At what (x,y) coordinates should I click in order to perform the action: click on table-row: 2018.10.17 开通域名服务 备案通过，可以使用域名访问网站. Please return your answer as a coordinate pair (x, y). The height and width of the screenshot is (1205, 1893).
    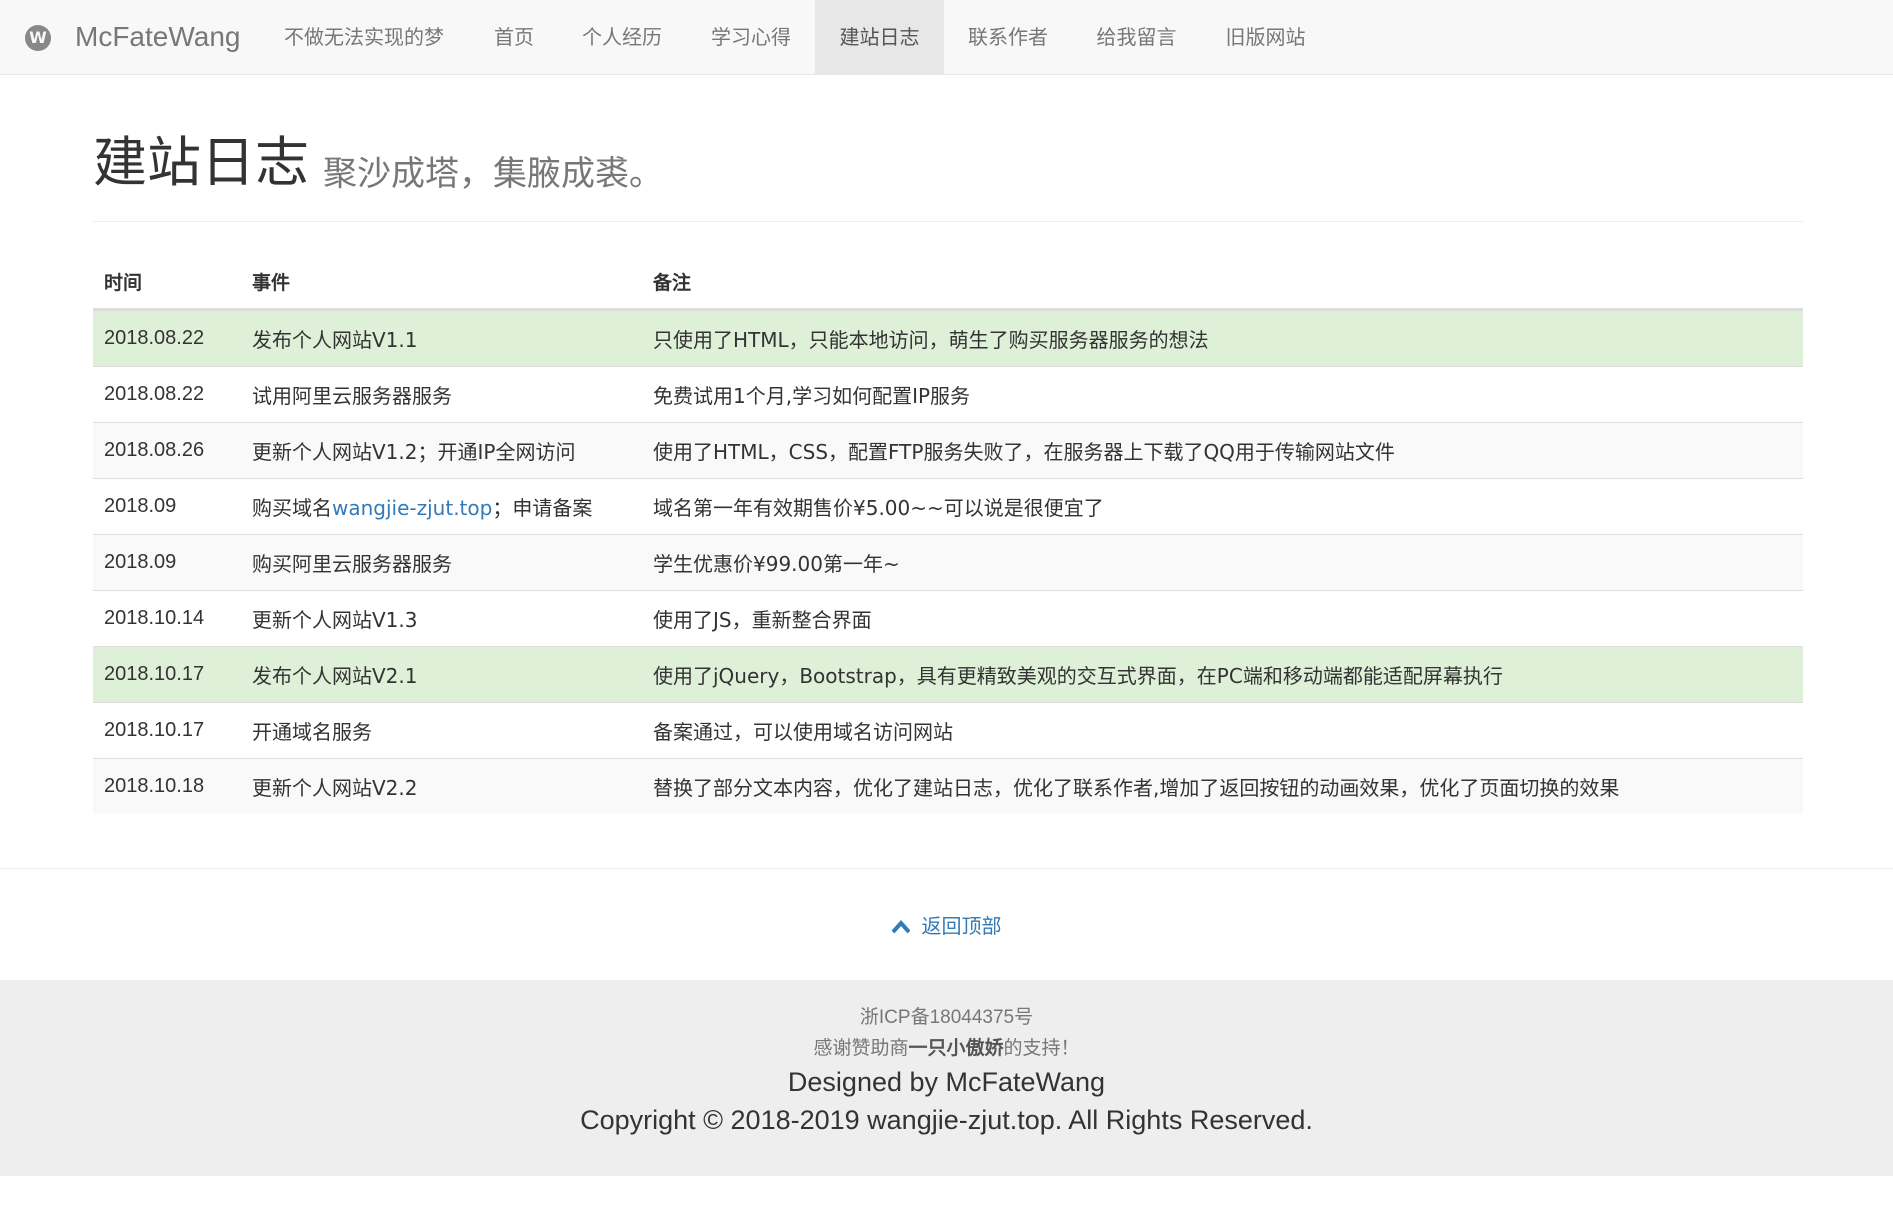
    Looking at the image, I should click on (948, 730).